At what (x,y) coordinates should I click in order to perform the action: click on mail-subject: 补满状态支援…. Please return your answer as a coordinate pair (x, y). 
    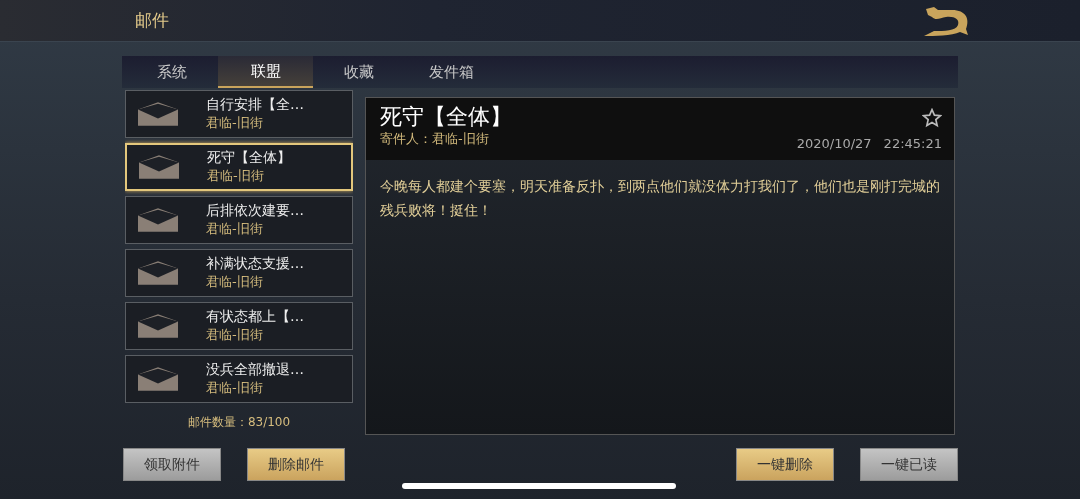
    Looking at the image, I should click on (255, 264).